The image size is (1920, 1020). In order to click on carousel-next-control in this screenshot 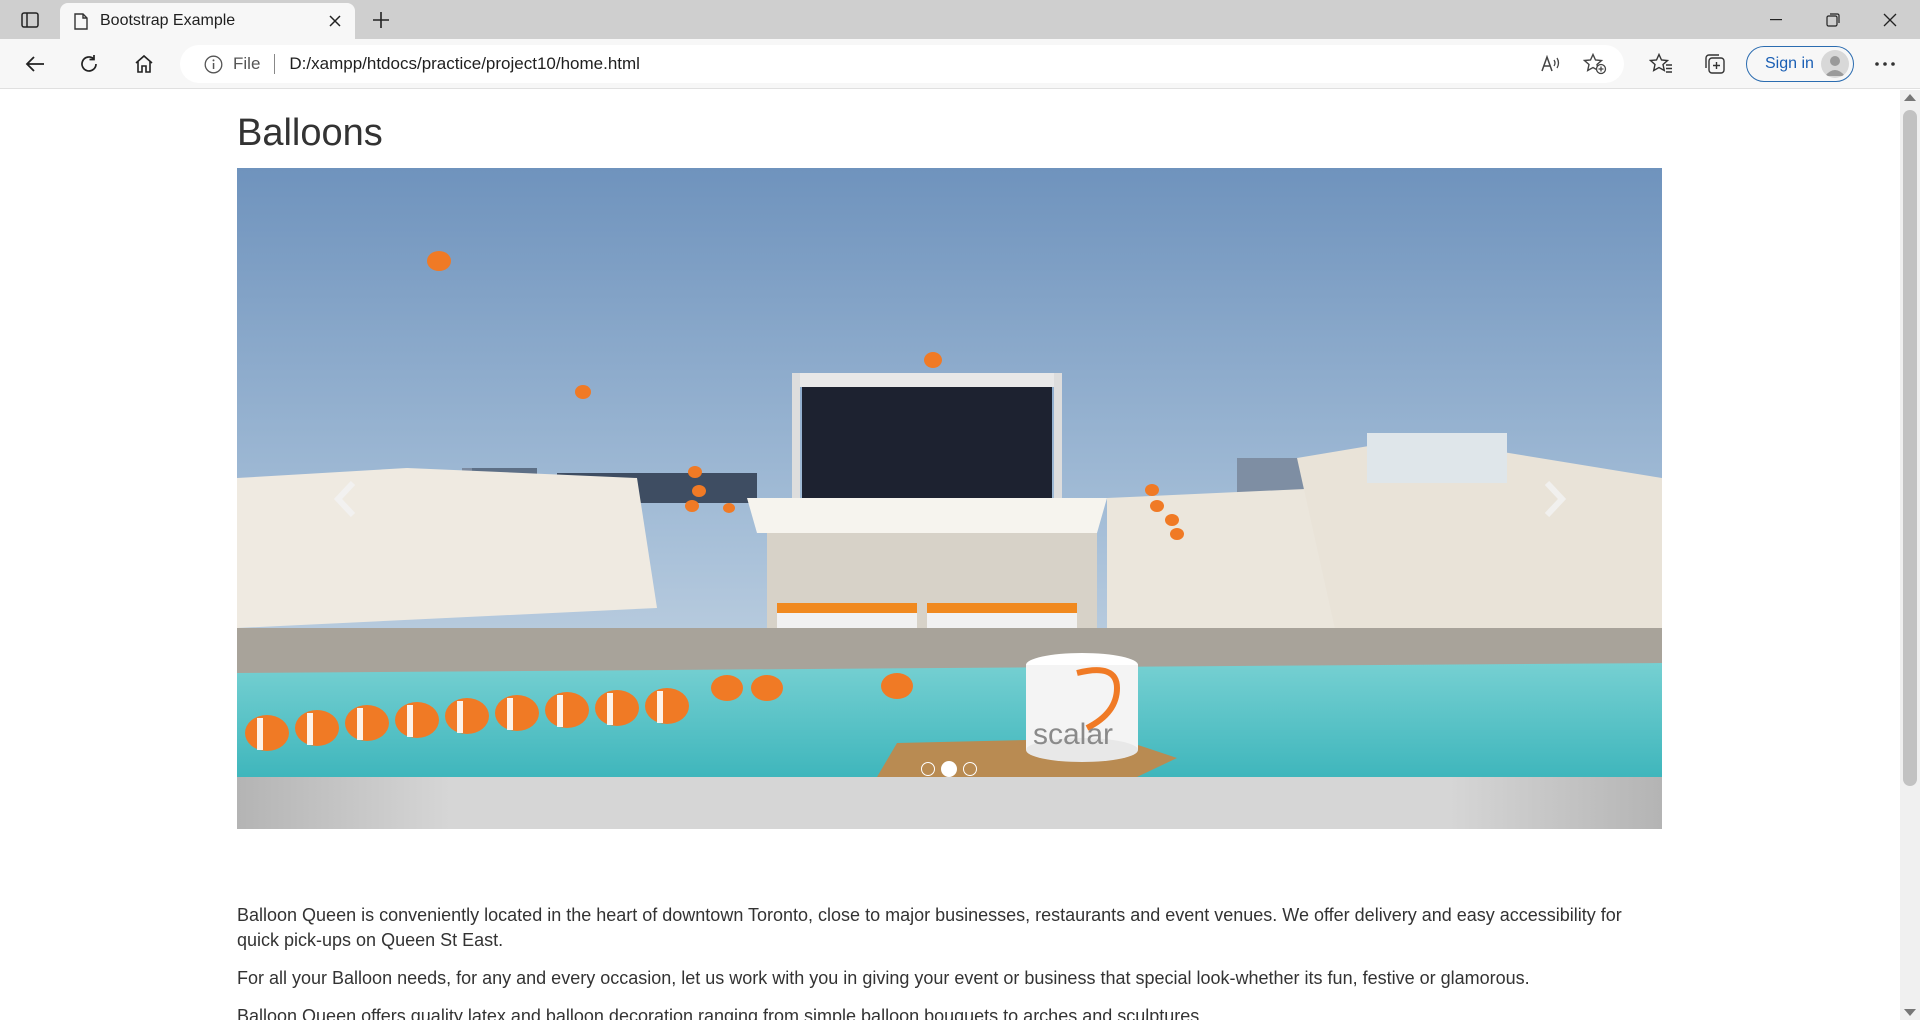, I will do `click(1554, 498)`.